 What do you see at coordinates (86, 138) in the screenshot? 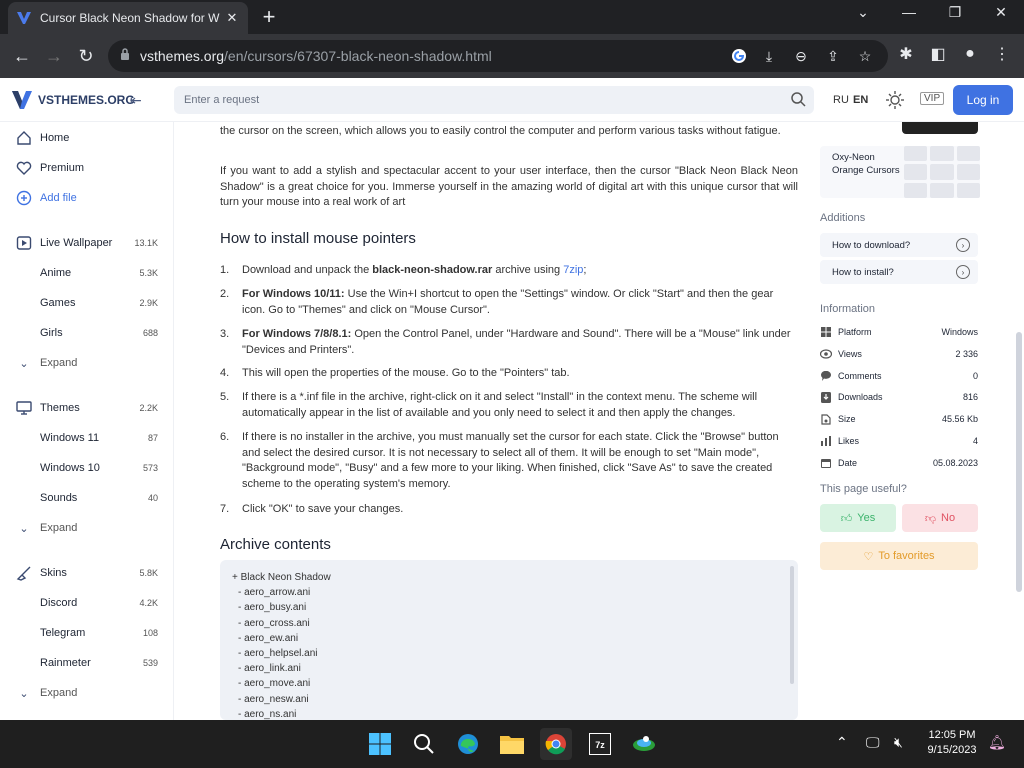
I see `sidebar-item-home: Home` at bounding box center [86, 138].